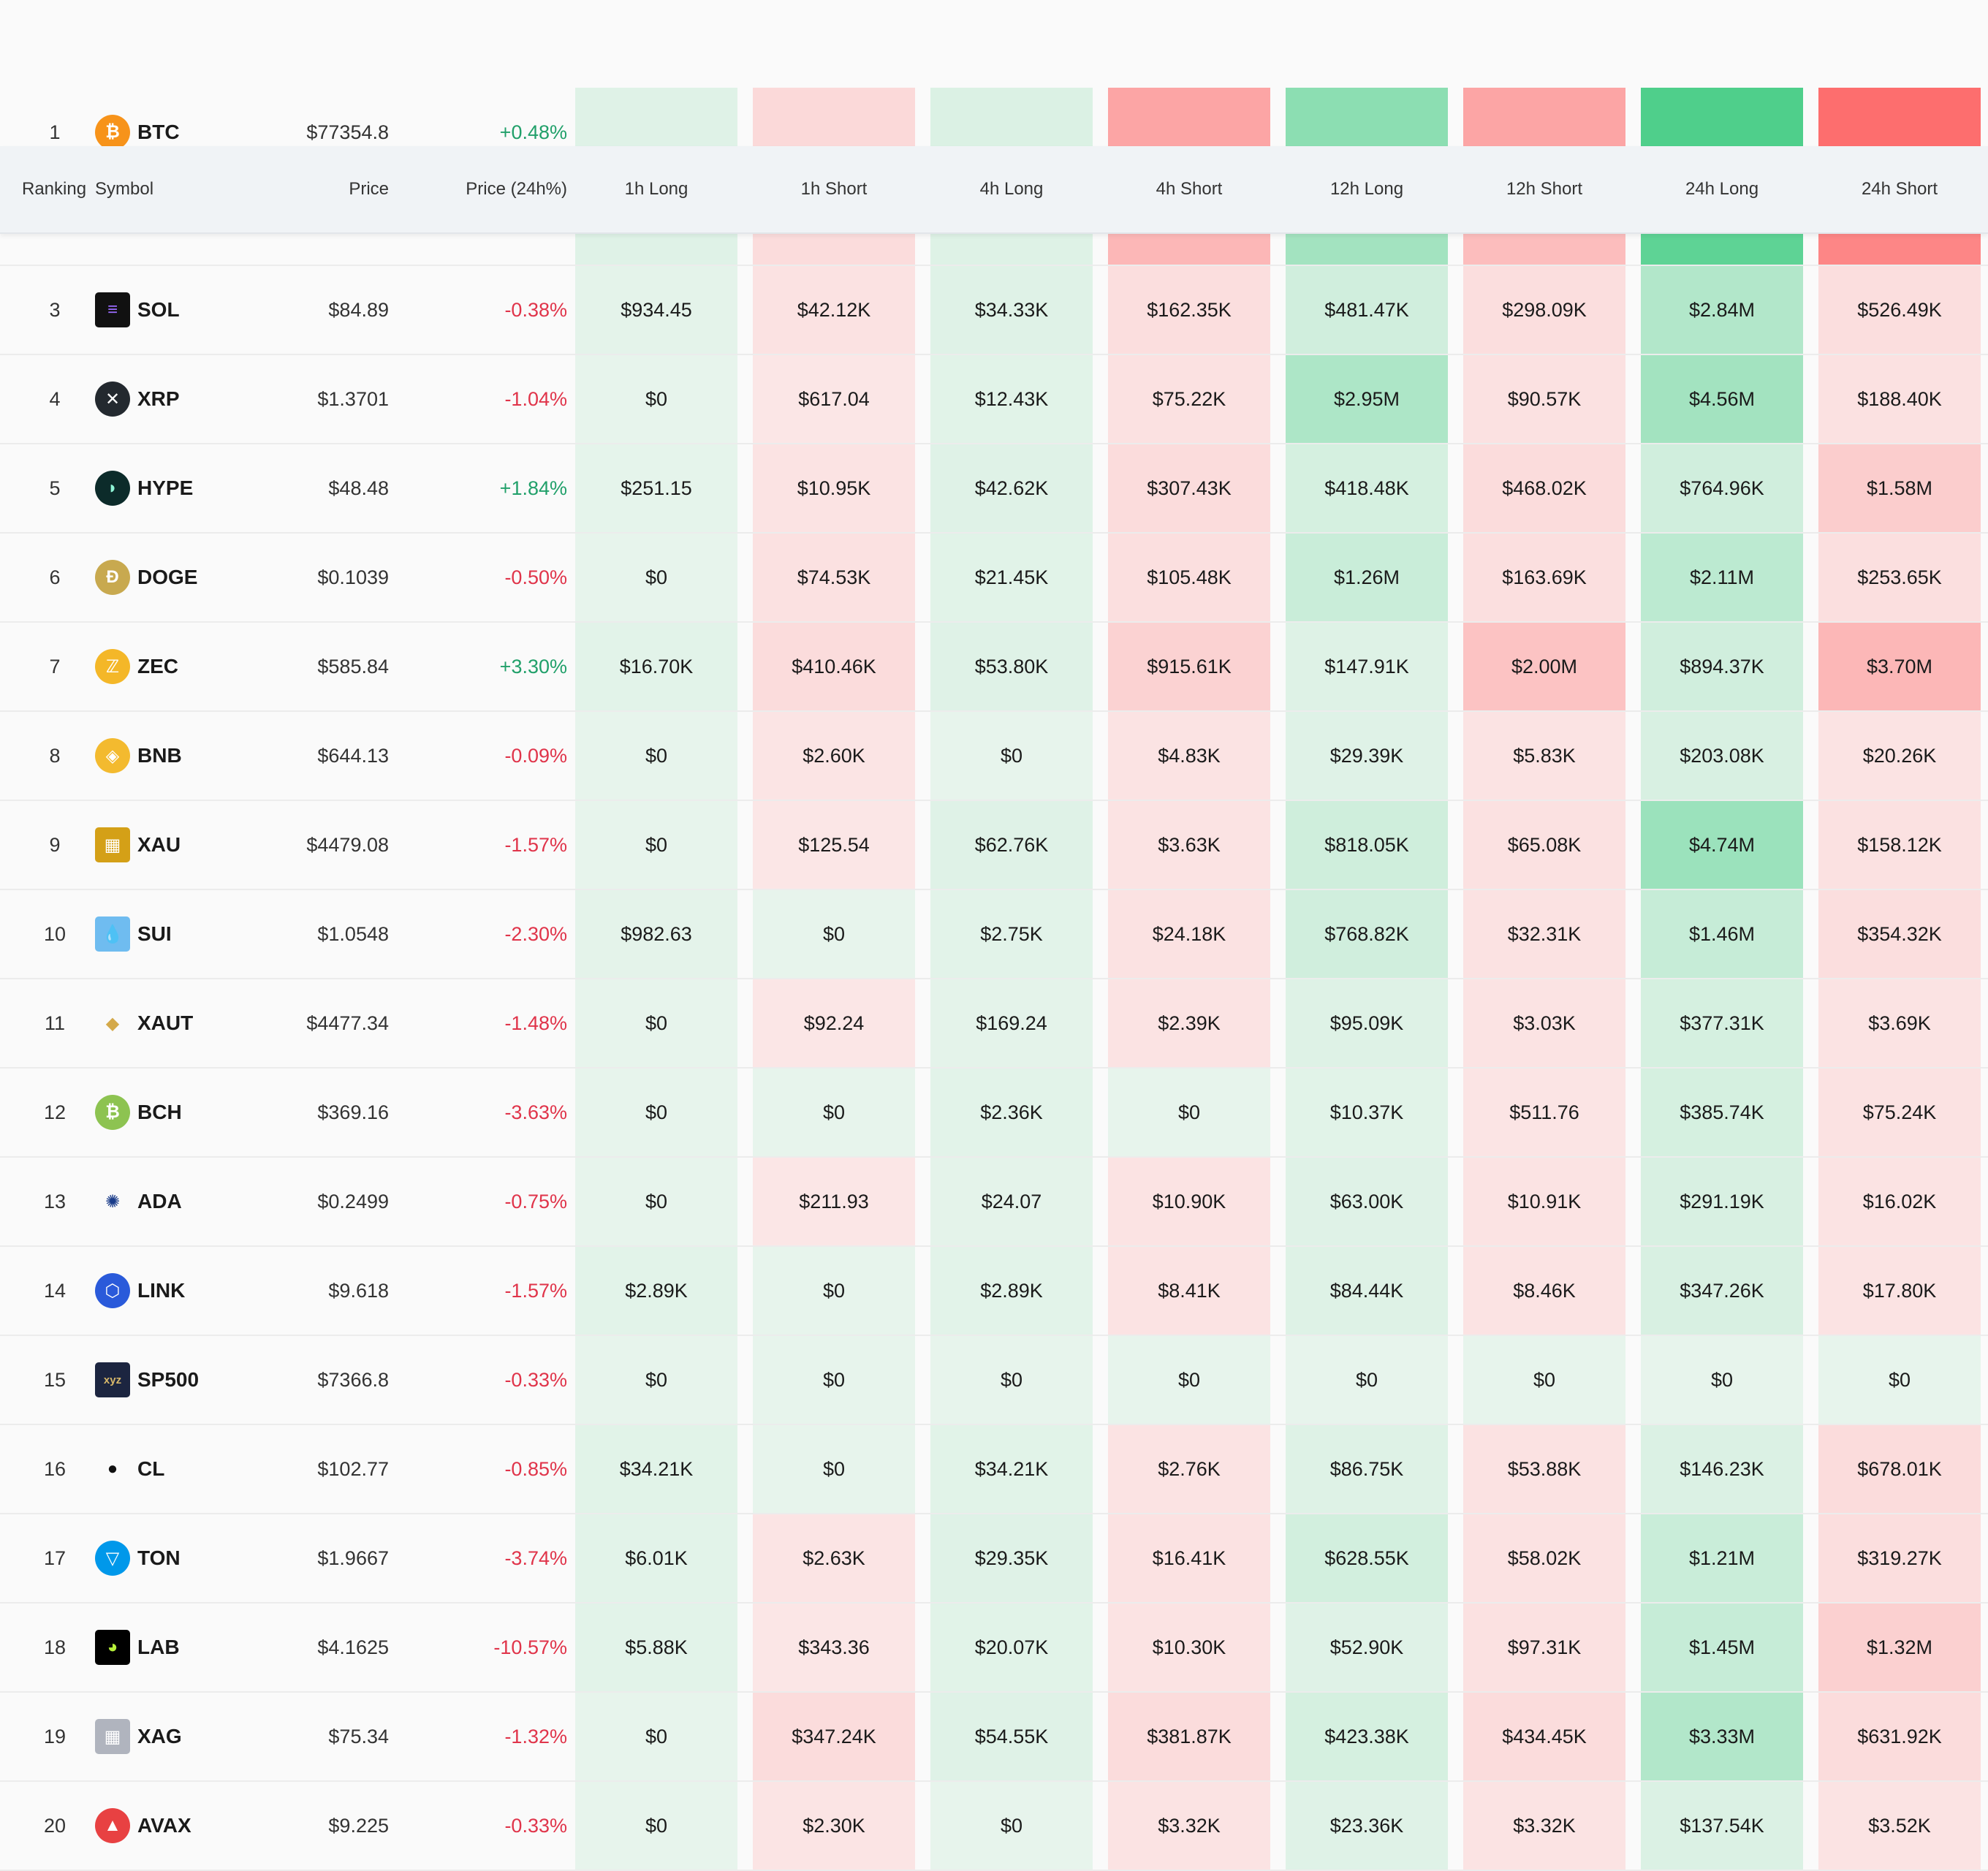 This screenshot has width=1988, height=1871. Describe the element at coordinates (1011, 666) in the screenshot. I see `liquidation-cell: $53.80K` at that location.